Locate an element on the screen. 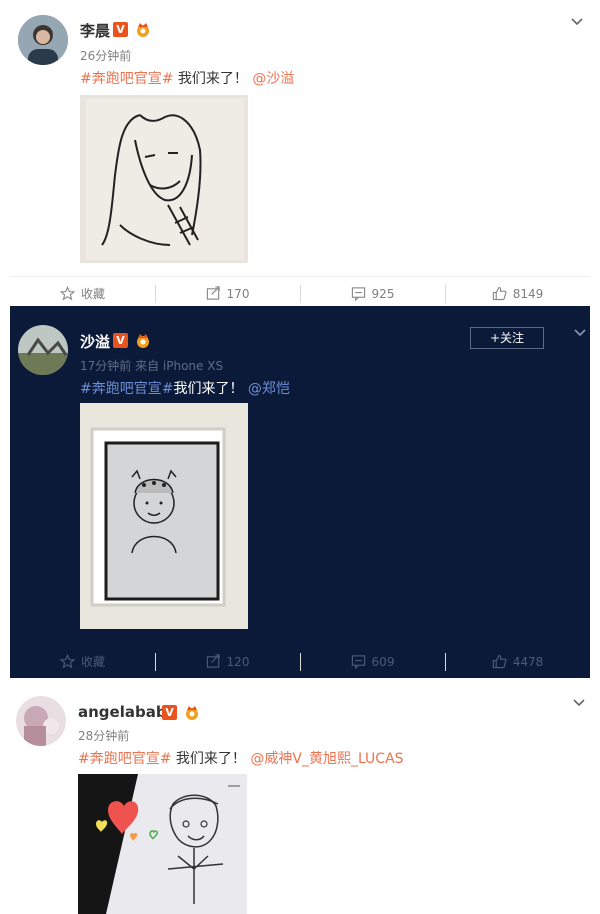 This screenshot has width=600, height=914. post-text: #奔跑吧官宣#我们来了！ @郑恺 is located at coordinates (185, 388).